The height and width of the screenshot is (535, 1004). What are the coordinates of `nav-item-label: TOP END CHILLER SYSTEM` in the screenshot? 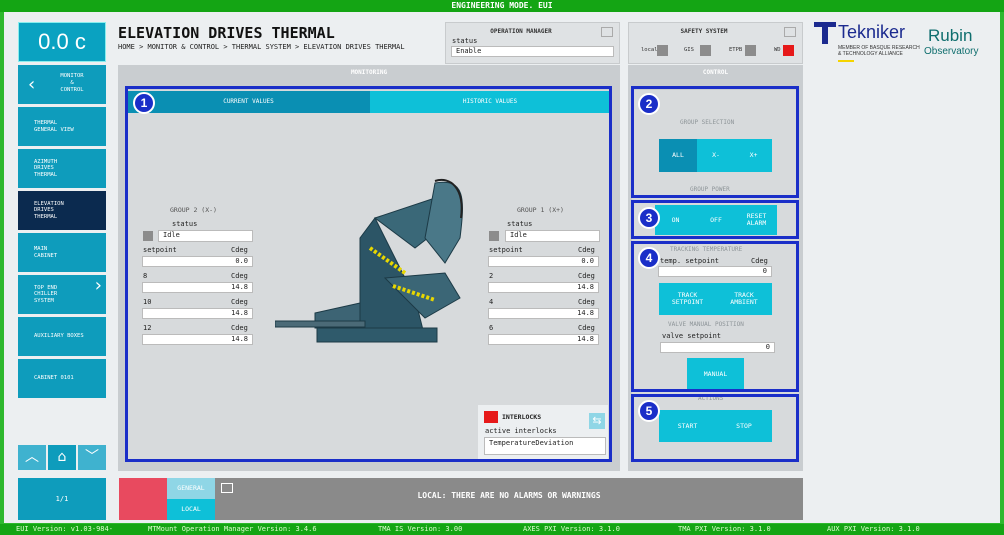 It's located at (46, 294).